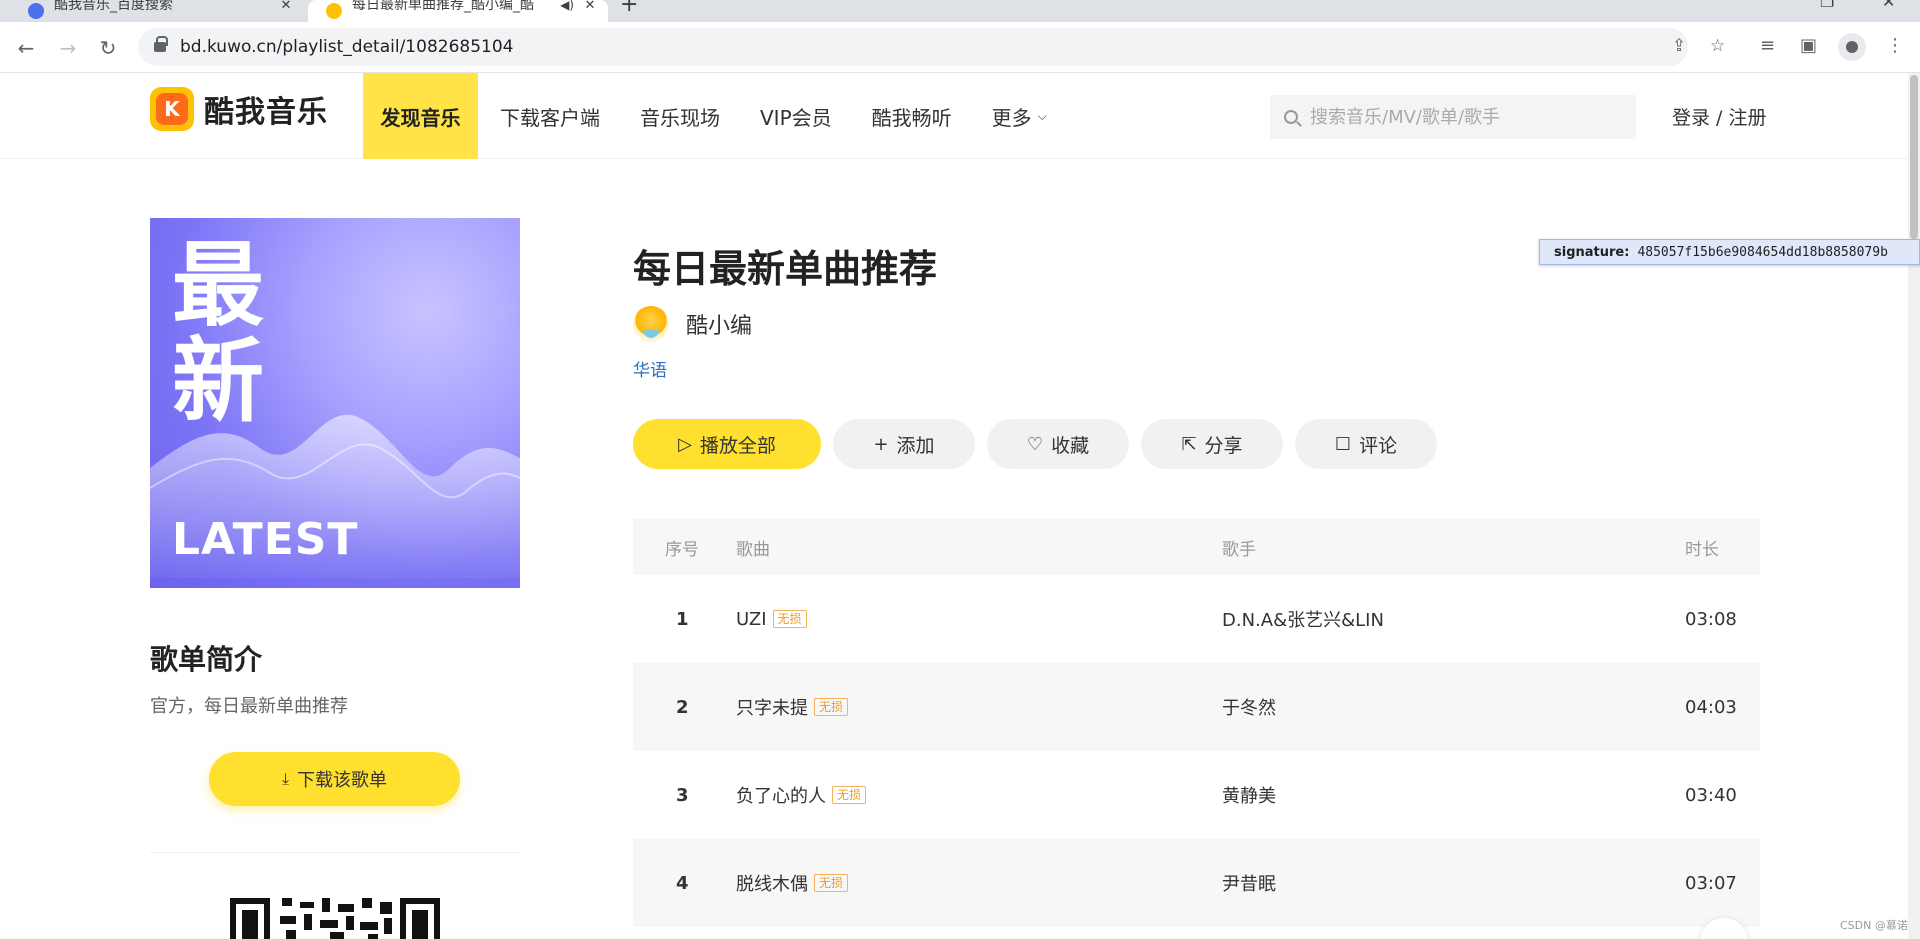 This screenshot has width=1920, height=939. I want to click on browser-tab-kuwo: 每日最新单曲推荐_酷小编_酷 ◀) ✕, so click(458, 11).